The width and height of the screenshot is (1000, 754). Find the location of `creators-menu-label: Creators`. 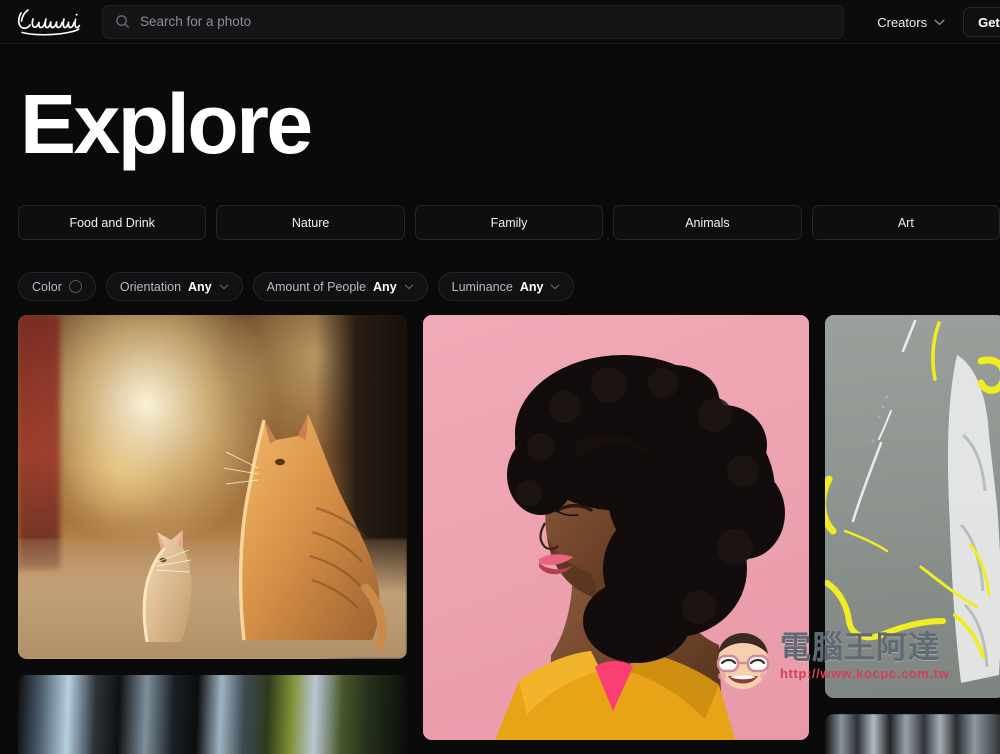

creators-menu-label: Creators is located at coordinates (902, 22).